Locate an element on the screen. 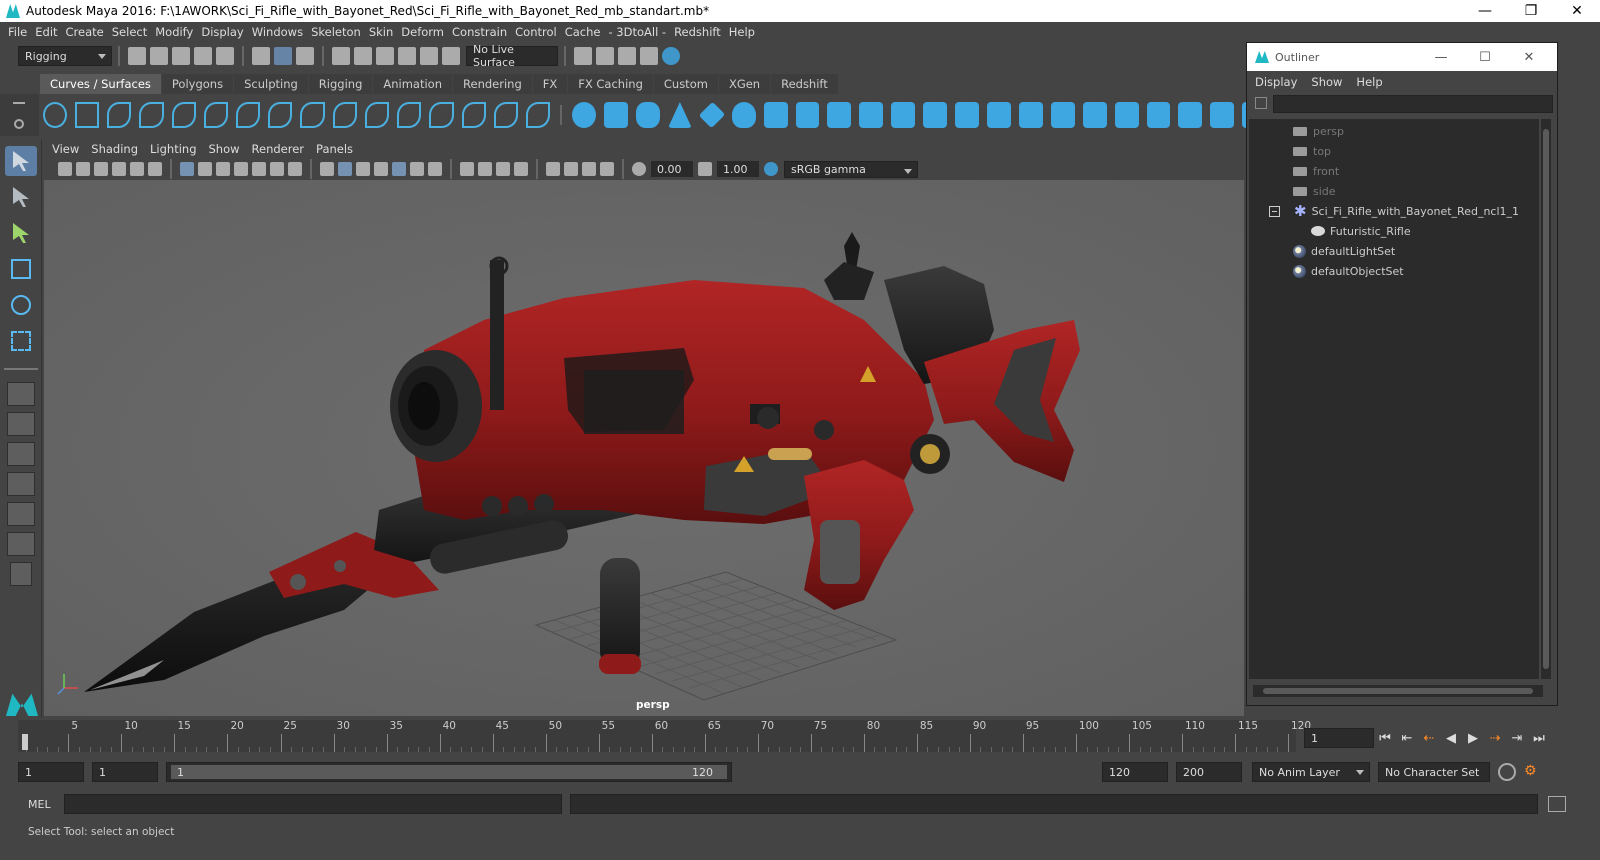 The width and height of the screenshot is (1600, 860). rotate-tool is located at coordinates (21, 305).